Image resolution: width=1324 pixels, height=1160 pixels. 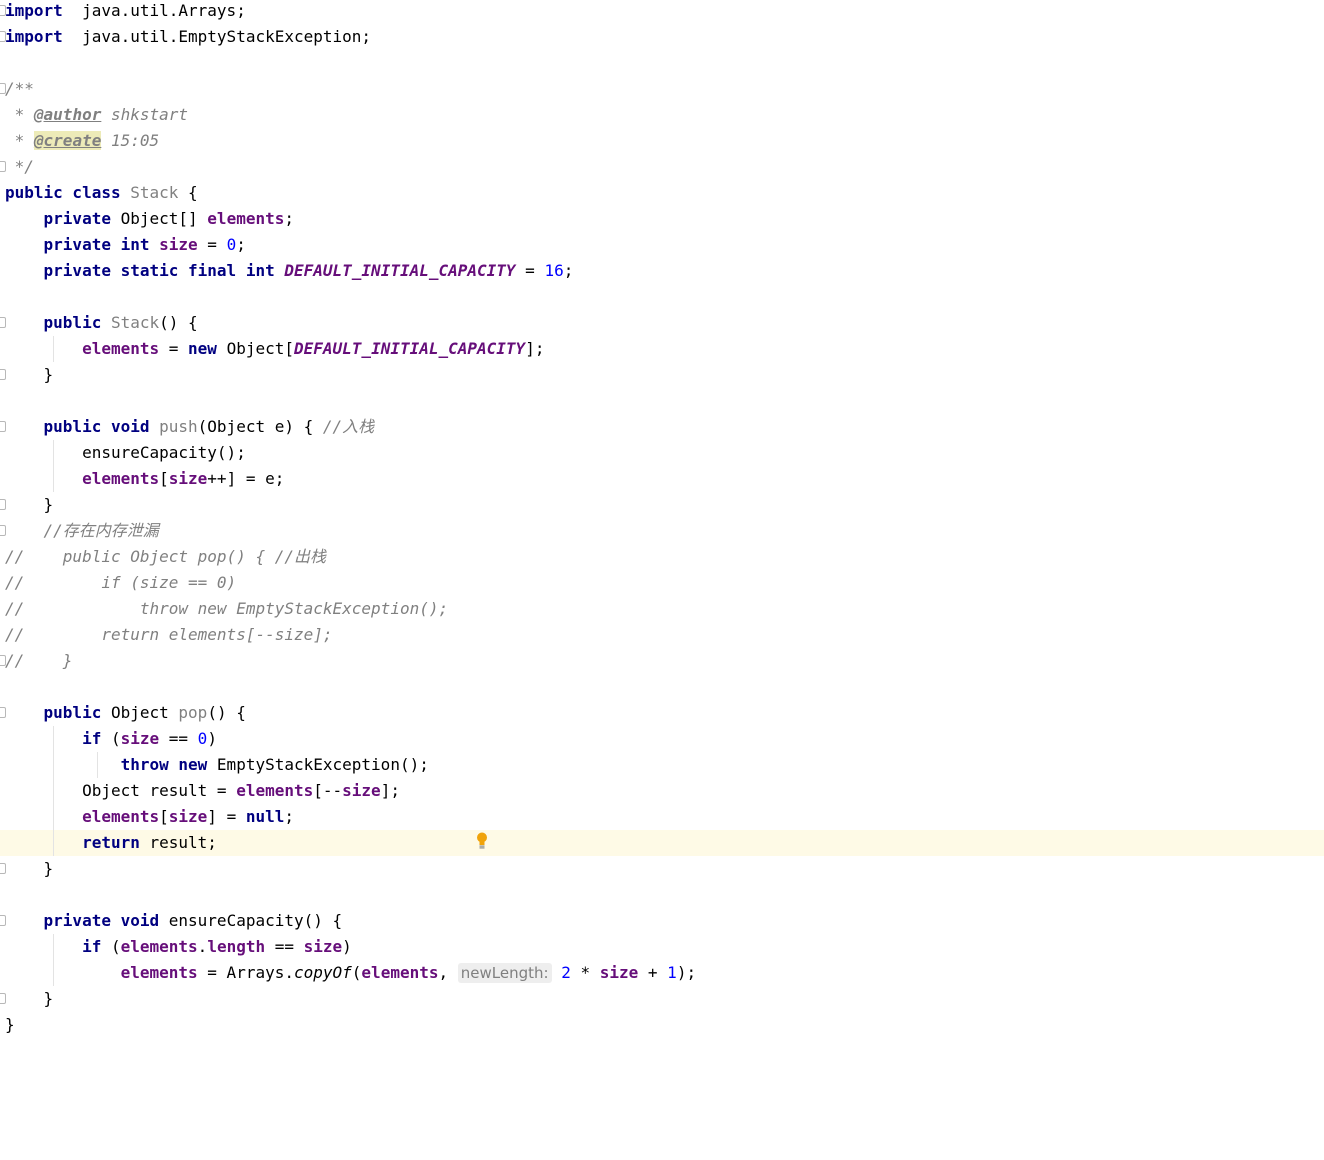 I want to click on code-token: *, so click(x=19, y=114).